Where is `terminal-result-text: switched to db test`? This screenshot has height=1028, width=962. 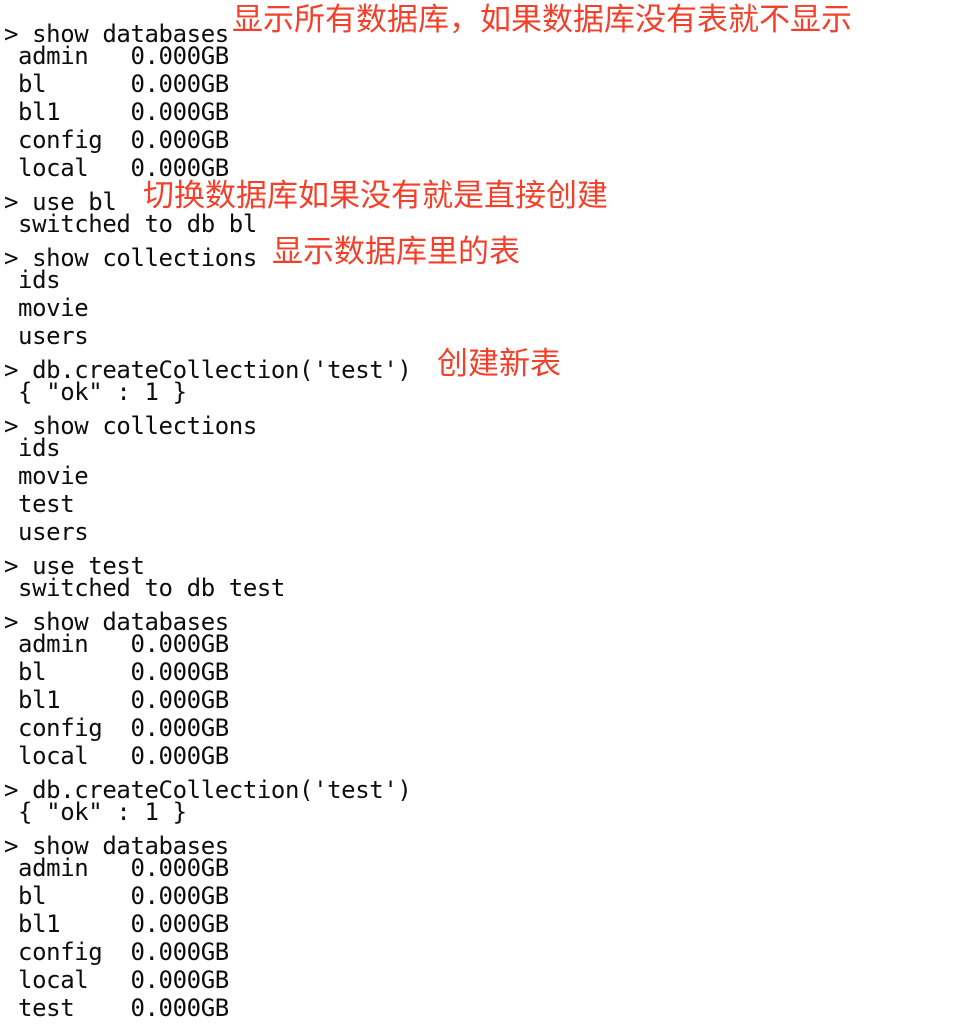
terminal-result-text: switched to db test is located at coordinates (144, 588).